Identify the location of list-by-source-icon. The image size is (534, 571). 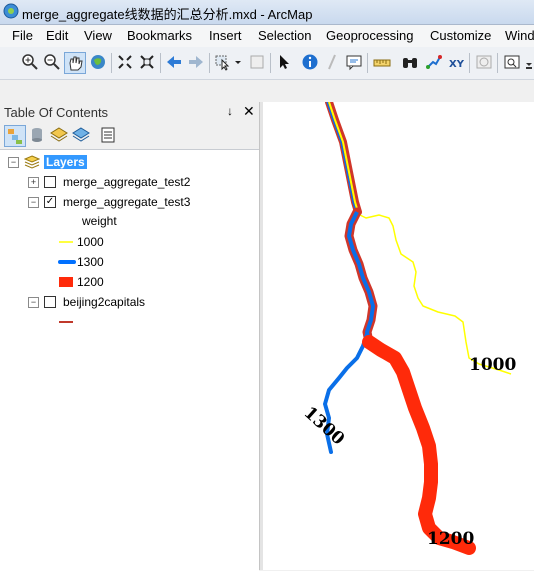
(37, 135).